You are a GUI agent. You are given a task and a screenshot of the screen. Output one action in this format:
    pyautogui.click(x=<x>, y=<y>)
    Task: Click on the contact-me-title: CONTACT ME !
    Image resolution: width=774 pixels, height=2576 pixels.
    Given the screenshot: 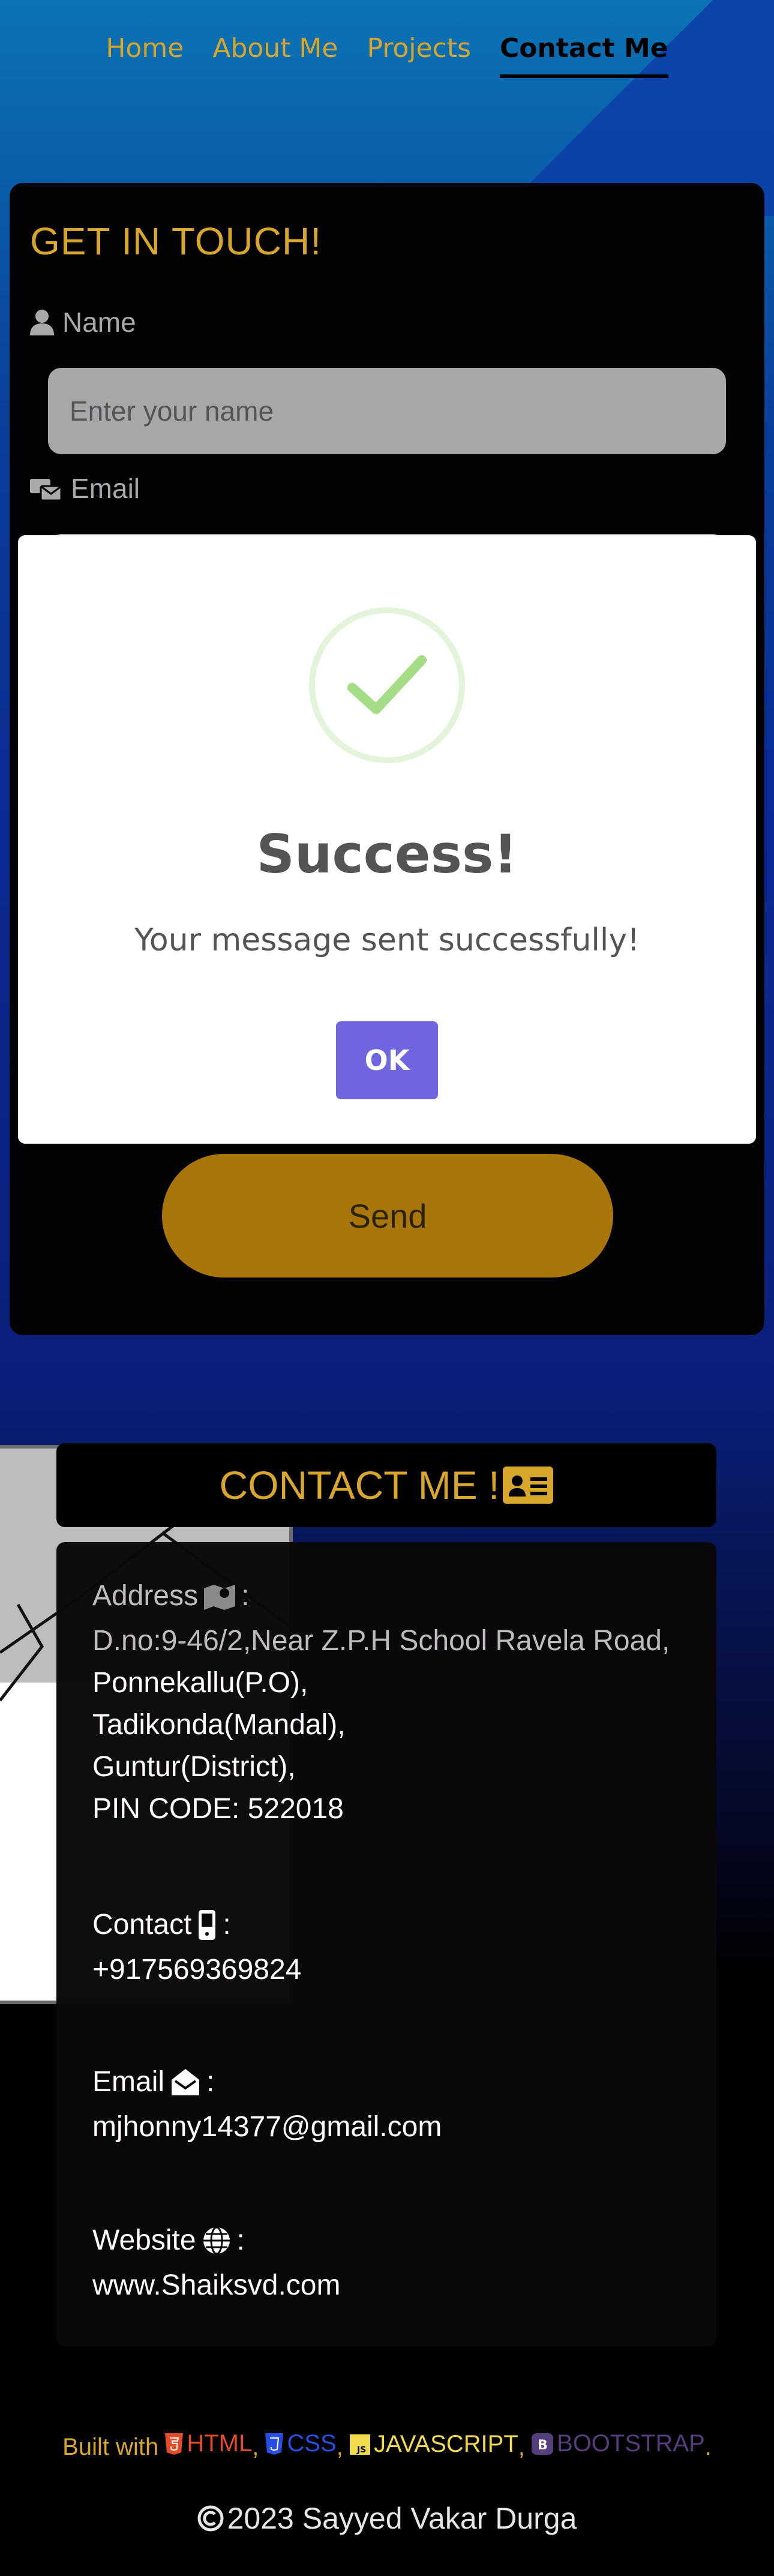 What is the action you would take?
    pyautogui.click(x=360, y=1485)
    